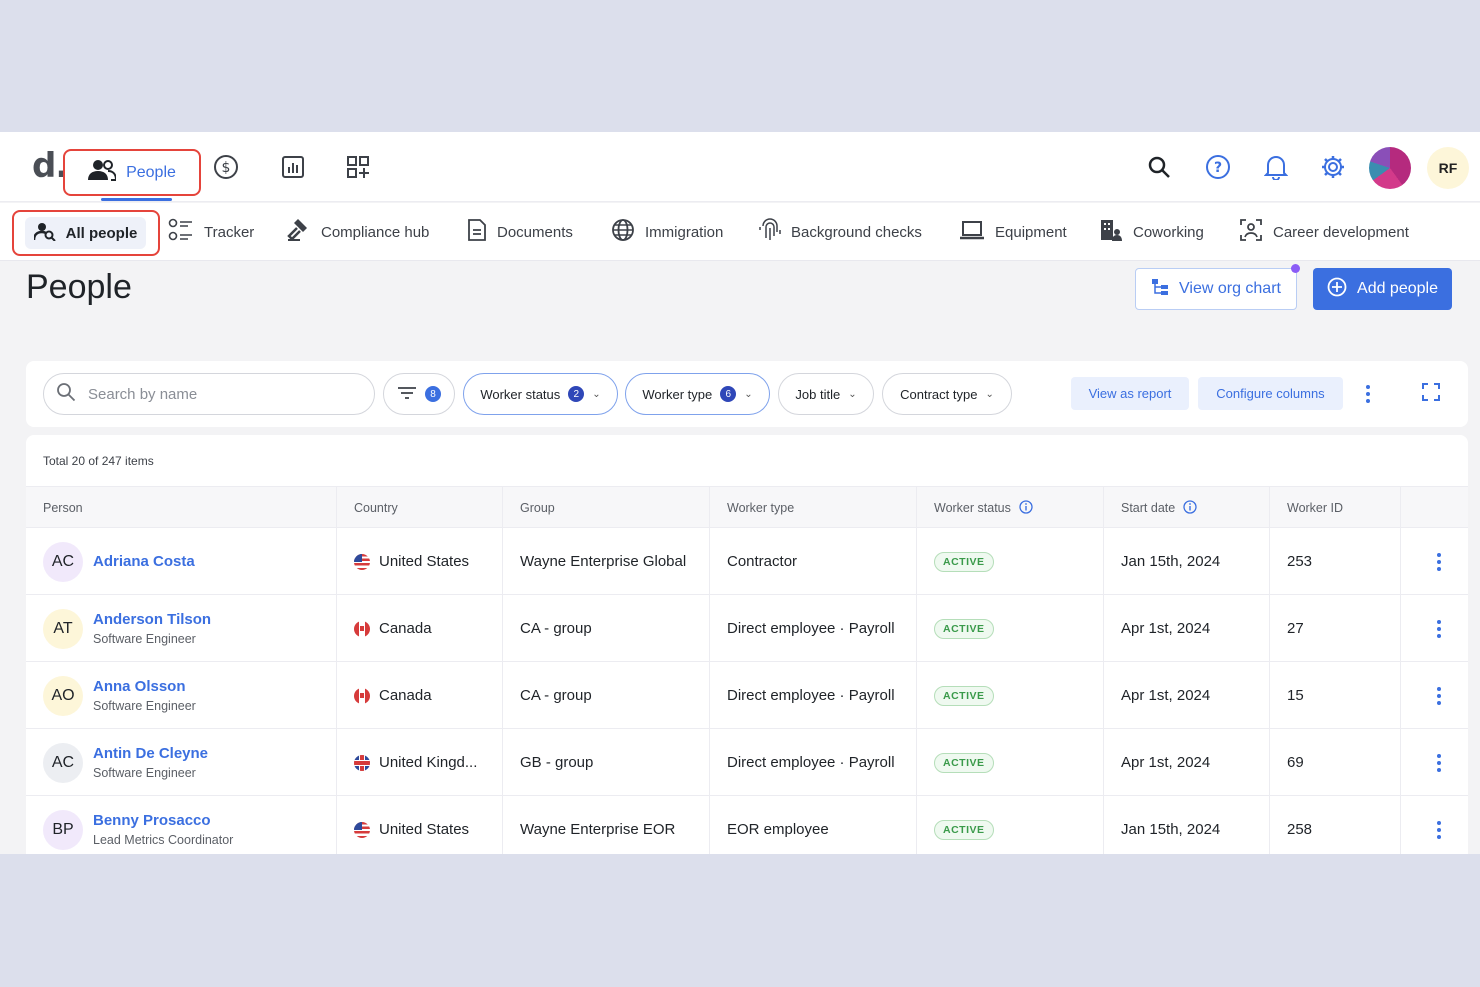  I want to click on tab-all-people-label: All people, so click(101, 233).